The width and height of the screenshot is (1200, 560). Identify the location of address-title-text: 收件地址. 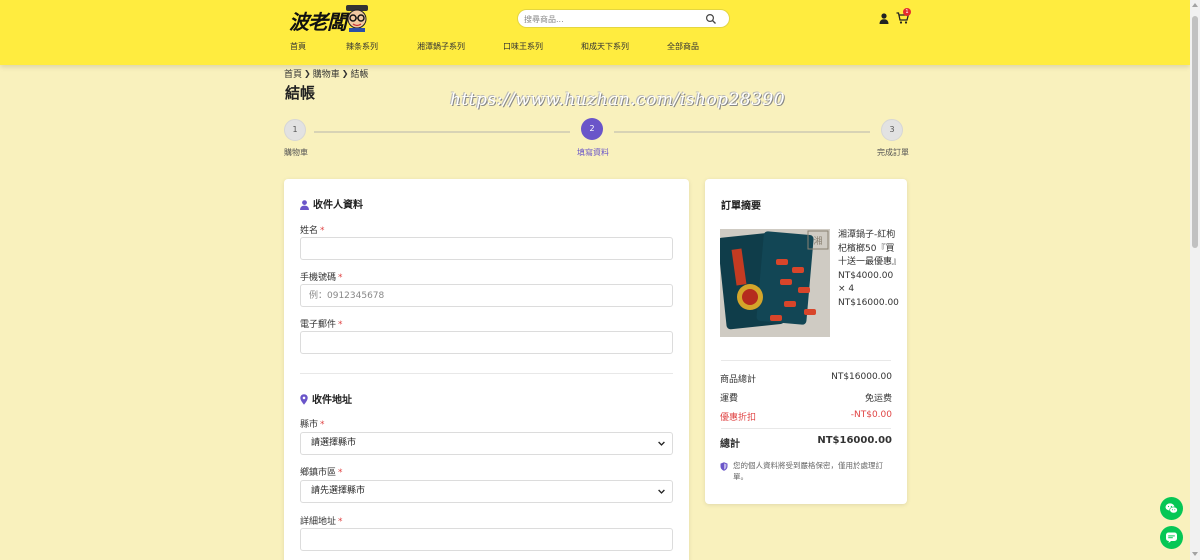
(332, 400).